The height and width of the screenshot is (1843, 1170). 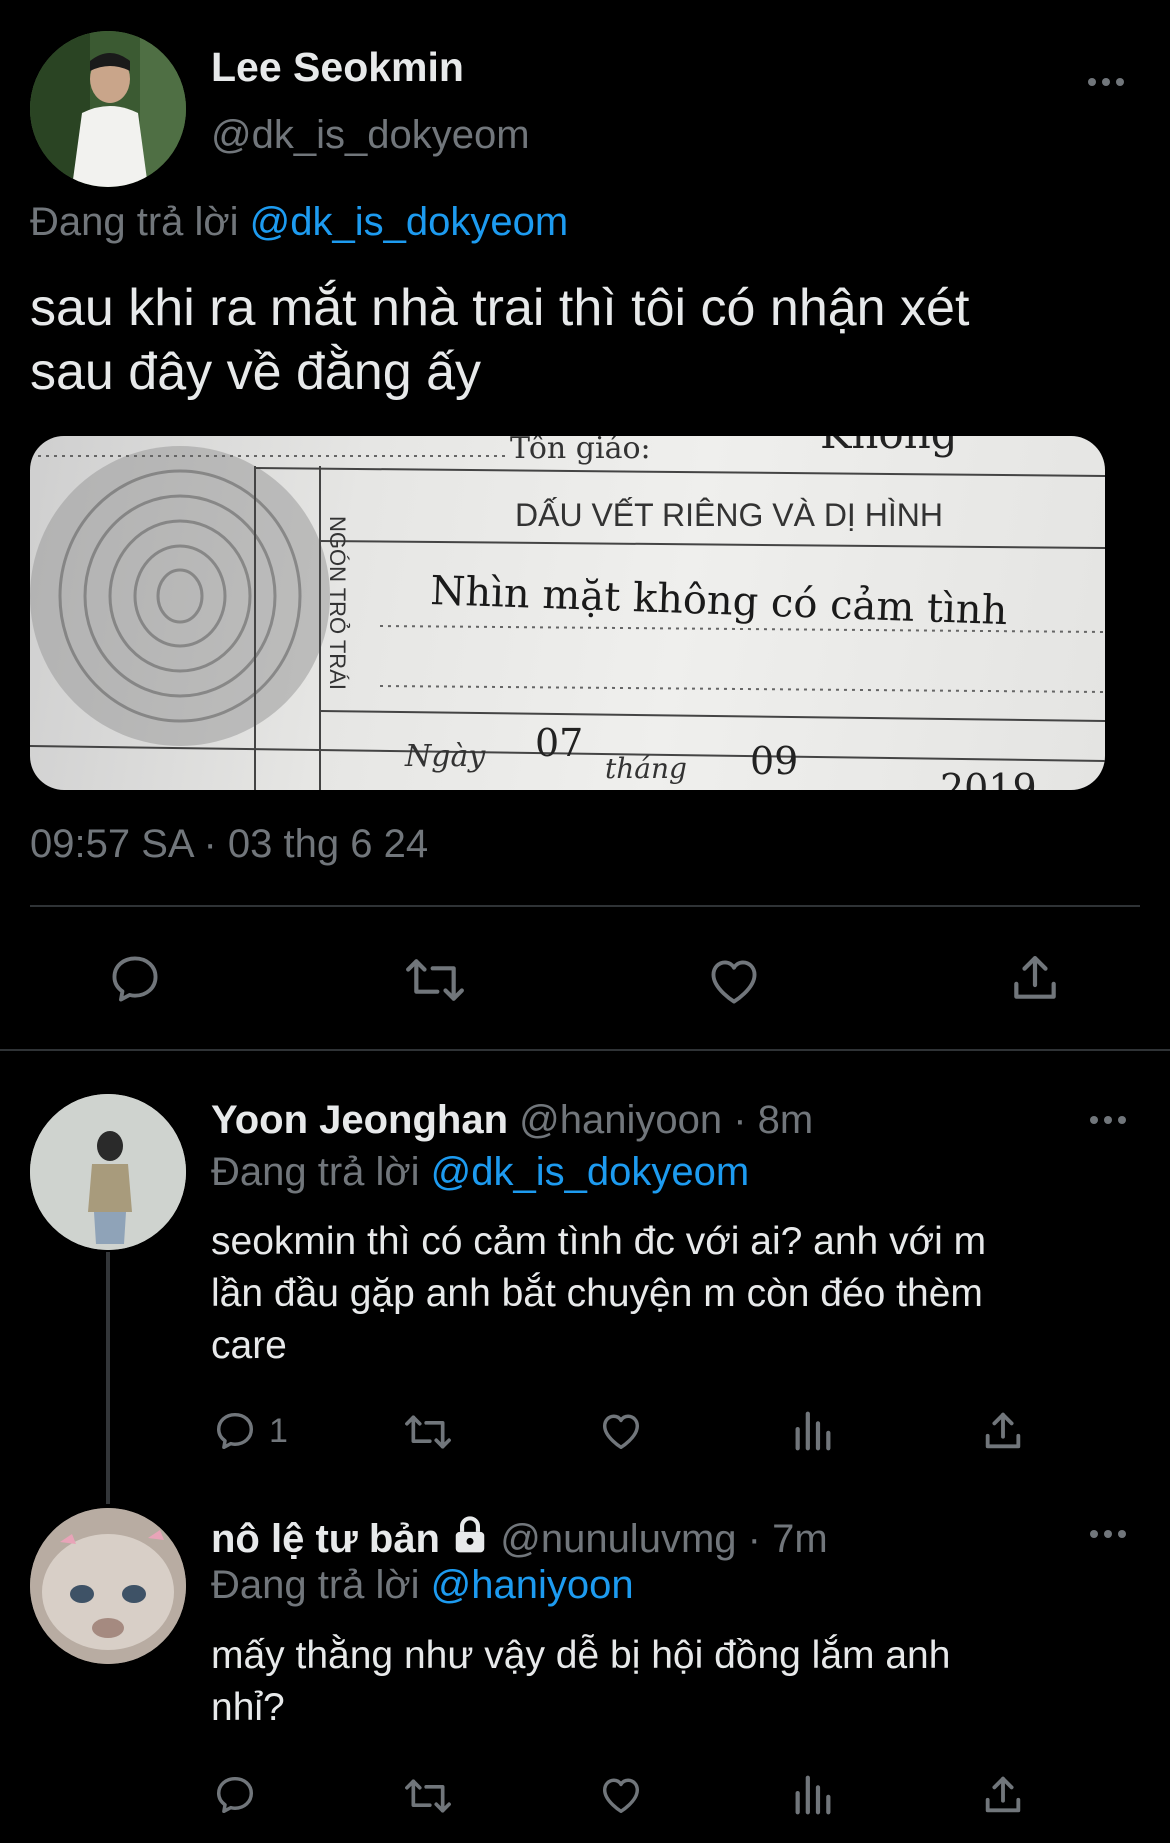 What do you see at coordinates (249, 1345) in the screenshot?
I see `reply-text-line: care` at bounding box center [249, 1345].